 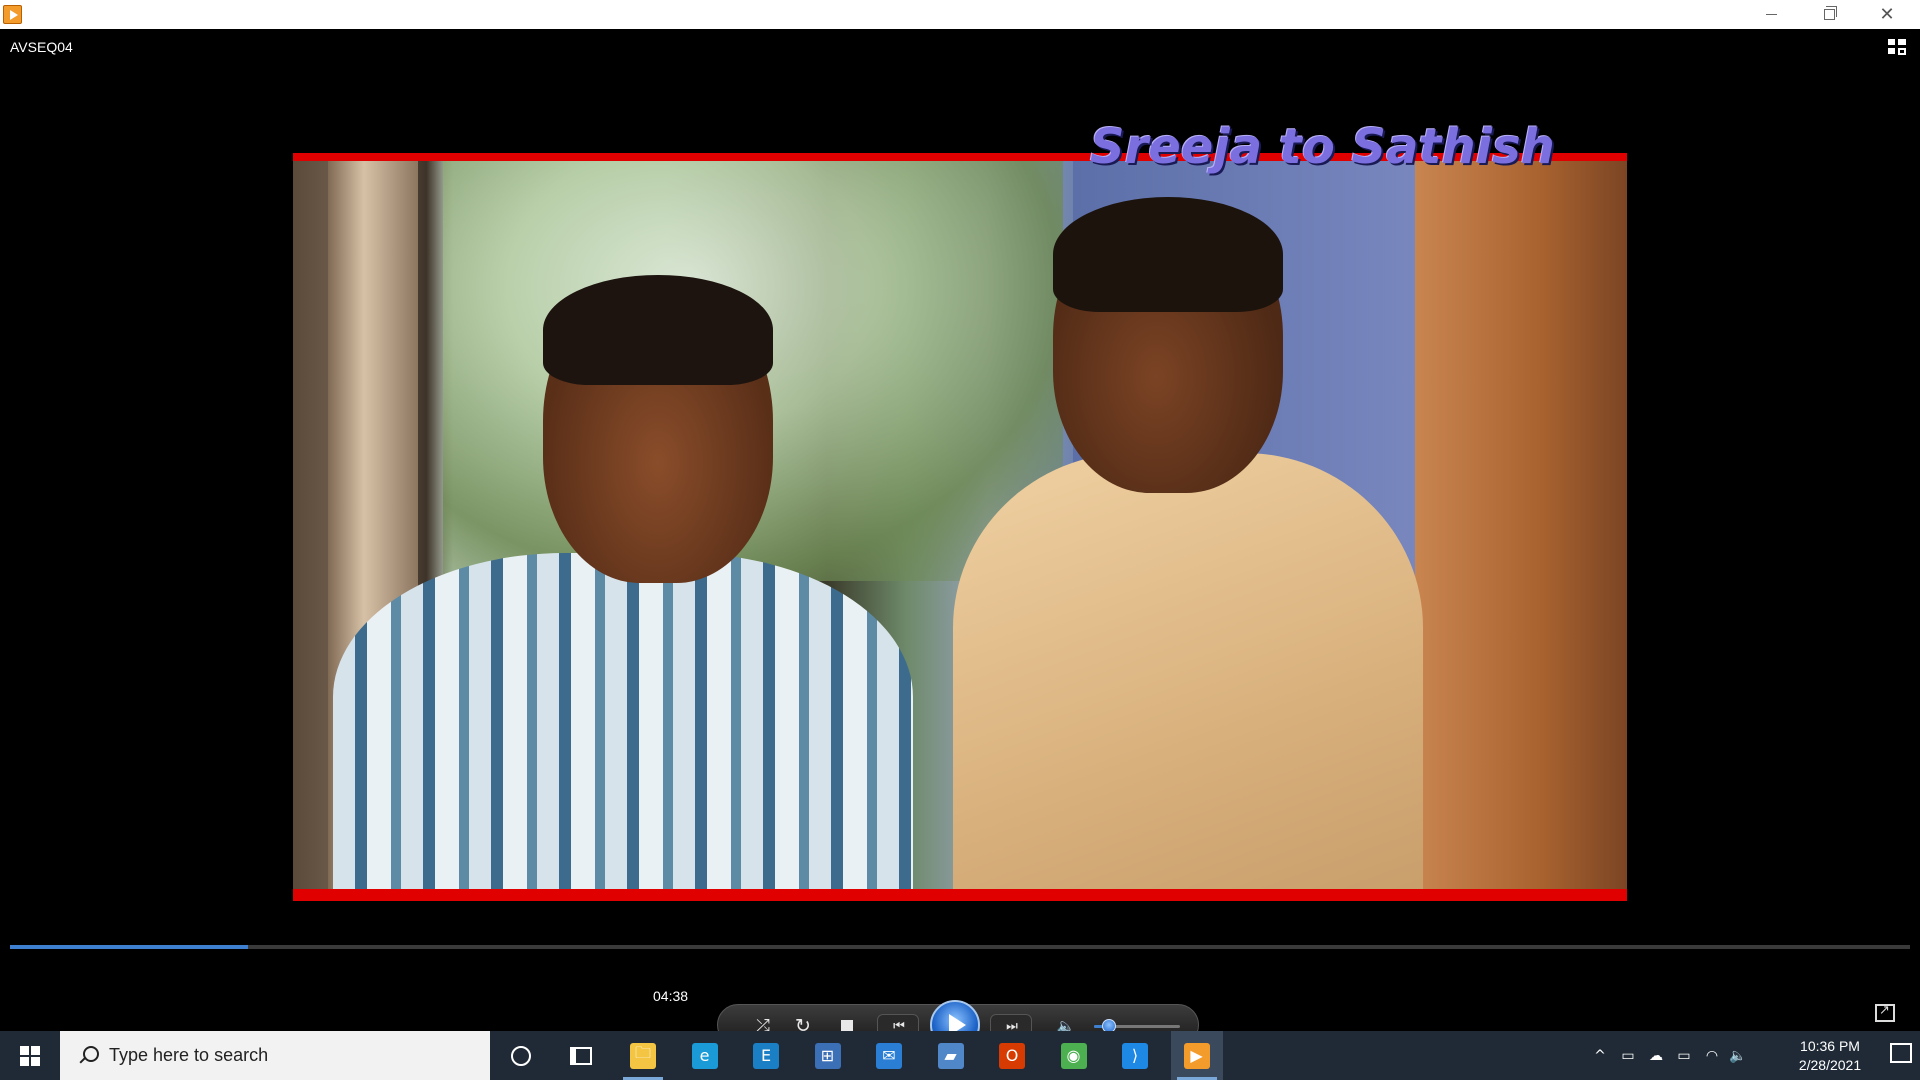 I want to click on system-tray: ^ ▭ ☁ ▭ ◠ 🔈 10:36 PM 2/28/2021, so click(x=1750, y=1055).